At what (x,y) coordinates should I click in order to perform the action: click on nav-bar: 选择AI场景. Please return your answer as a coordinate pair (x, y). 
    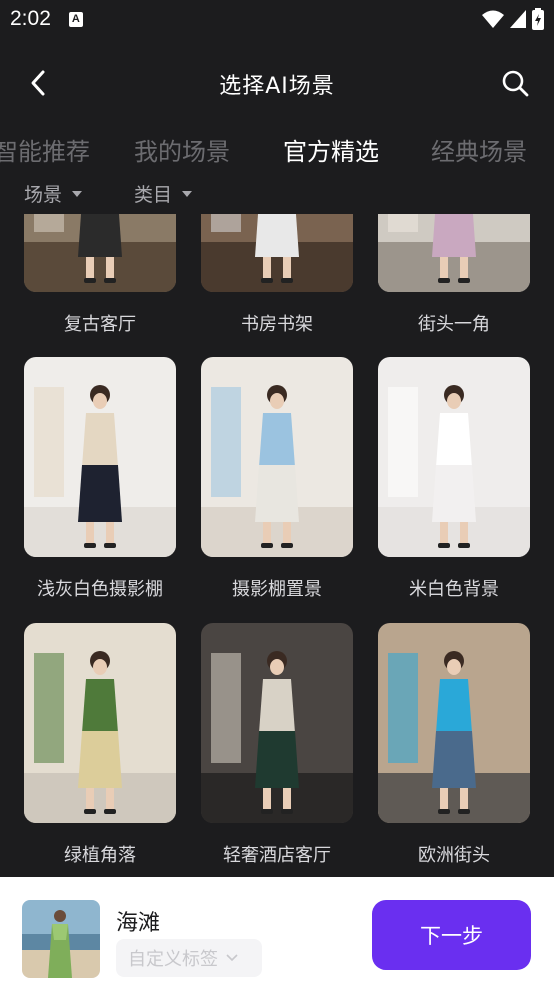
    Looking at the image, I should click on (277, 84).